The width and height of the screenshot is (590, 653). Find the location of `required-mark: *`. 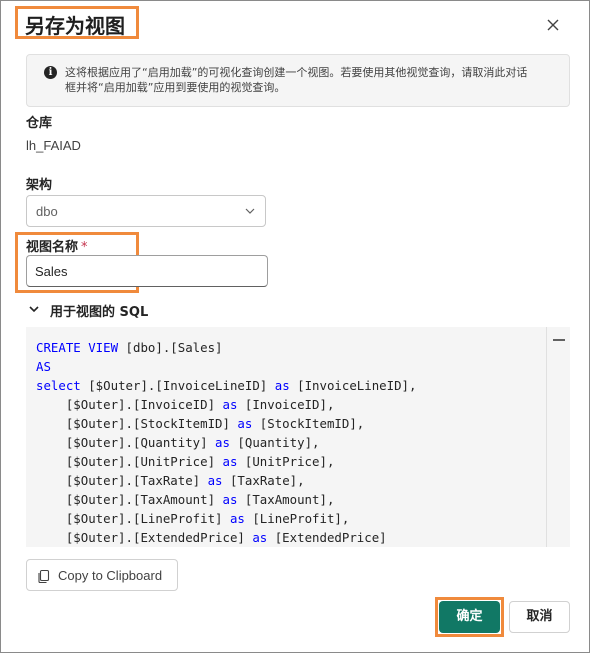

required-mark: * is located at coordinates (84, 247).